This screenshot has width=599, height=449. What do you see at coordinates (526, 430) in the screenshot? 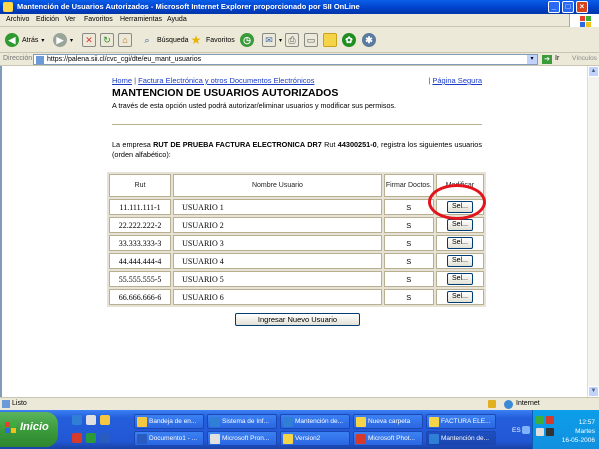
I see `chevron-left-icon` at bounding box center [526, 430].